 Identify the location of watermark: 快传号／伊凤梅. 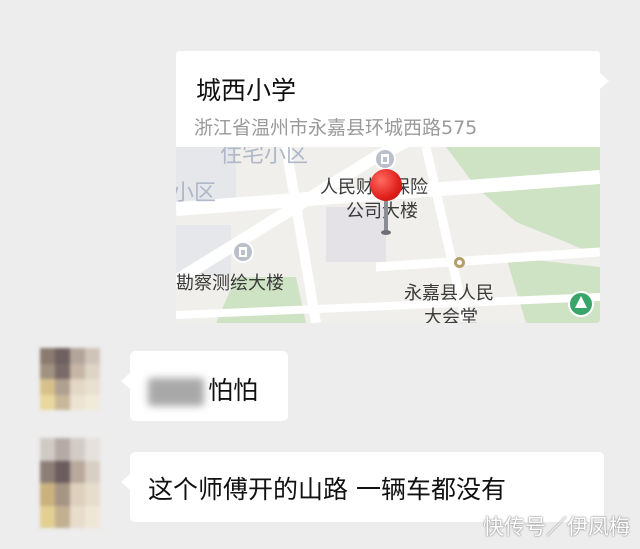
(556, 527).